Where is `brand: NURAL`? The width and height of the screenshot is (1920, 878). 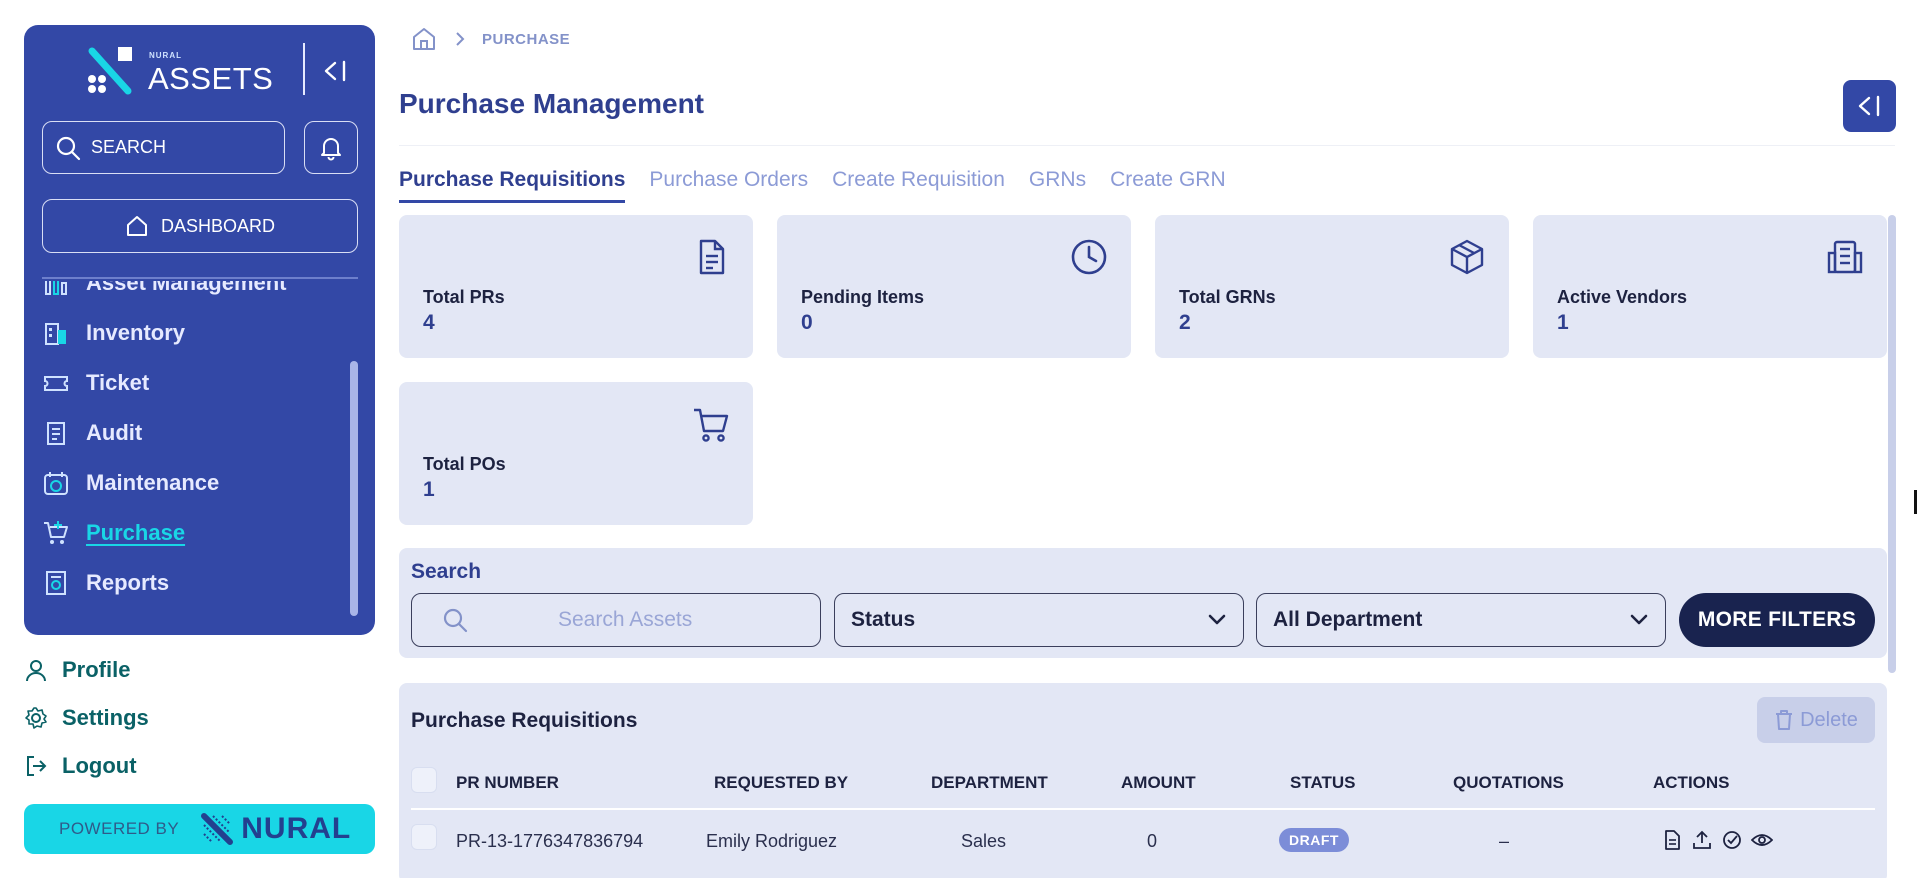 brand: NURAL is located at coordinates (276, 829).